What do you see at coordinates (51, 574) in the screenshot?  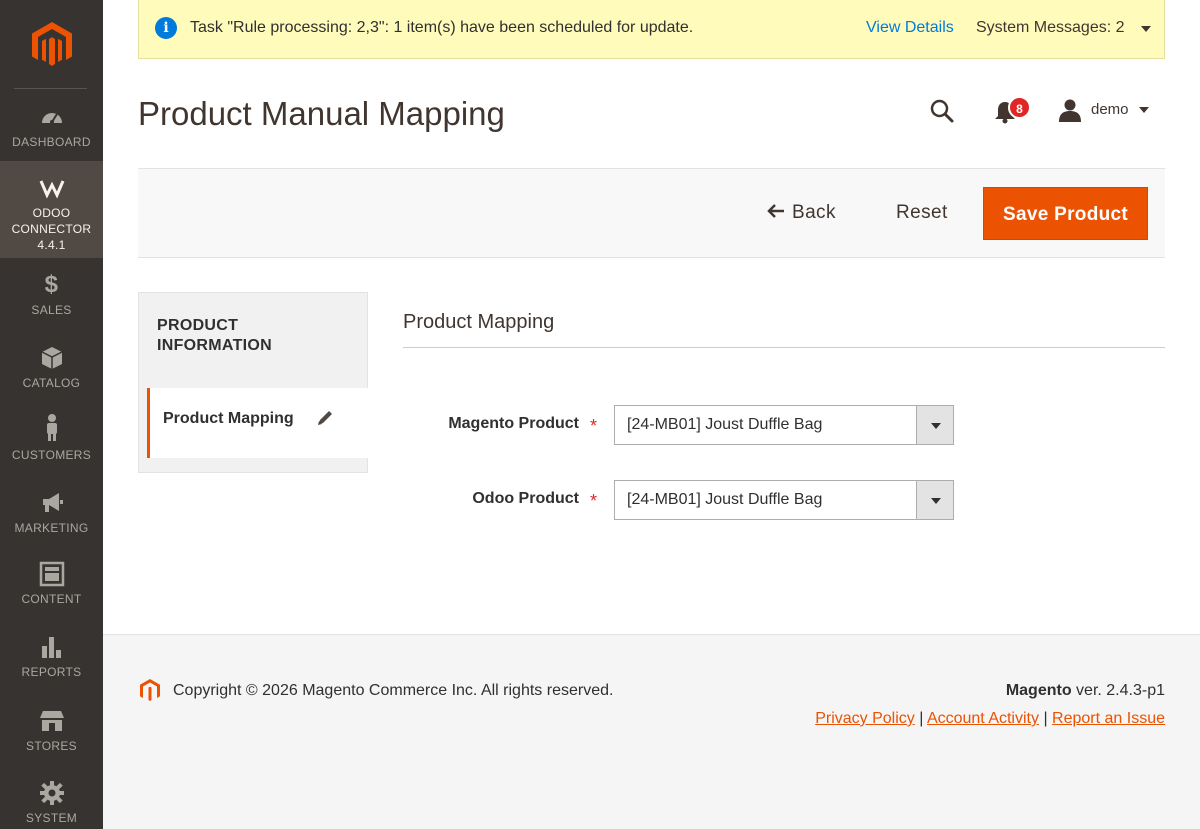 I see `layout-icon` at bounding box center [51, 574].